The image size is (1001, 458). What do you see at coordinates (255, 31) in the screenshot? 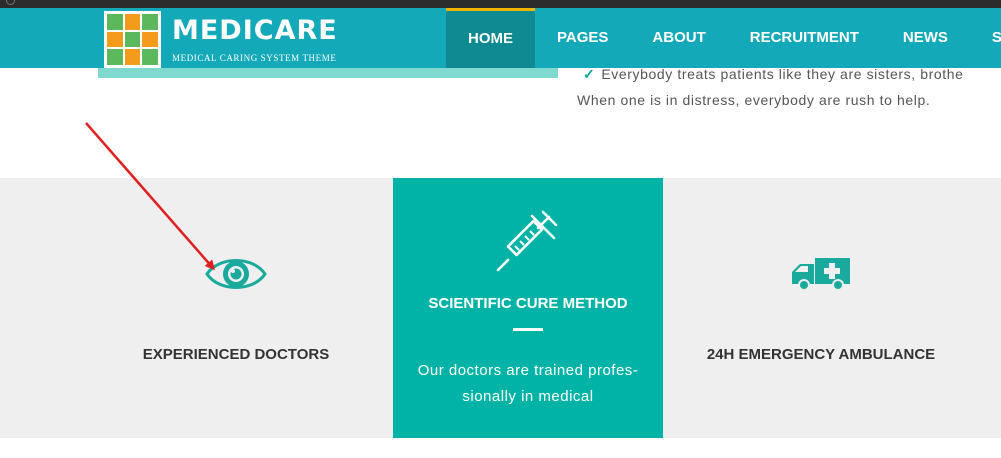
I see `brand-name: MEDICARE` at bounding box center [255, 31].